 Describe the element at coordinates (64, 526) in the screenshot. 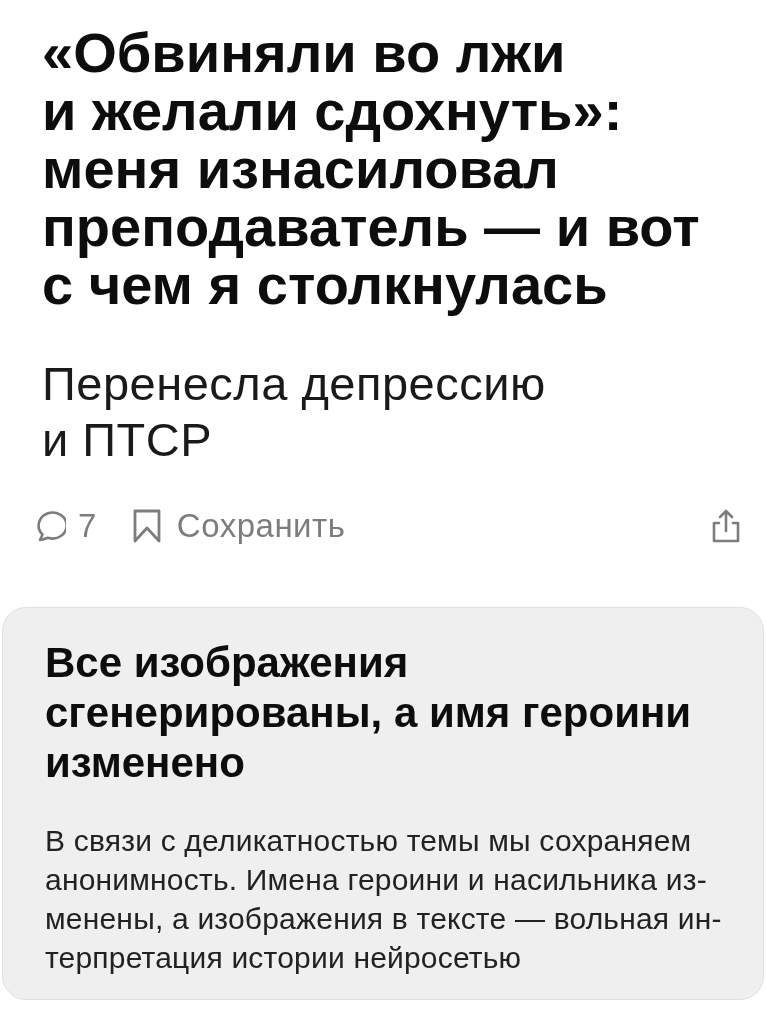

I see `comments-button: 7` at that location.